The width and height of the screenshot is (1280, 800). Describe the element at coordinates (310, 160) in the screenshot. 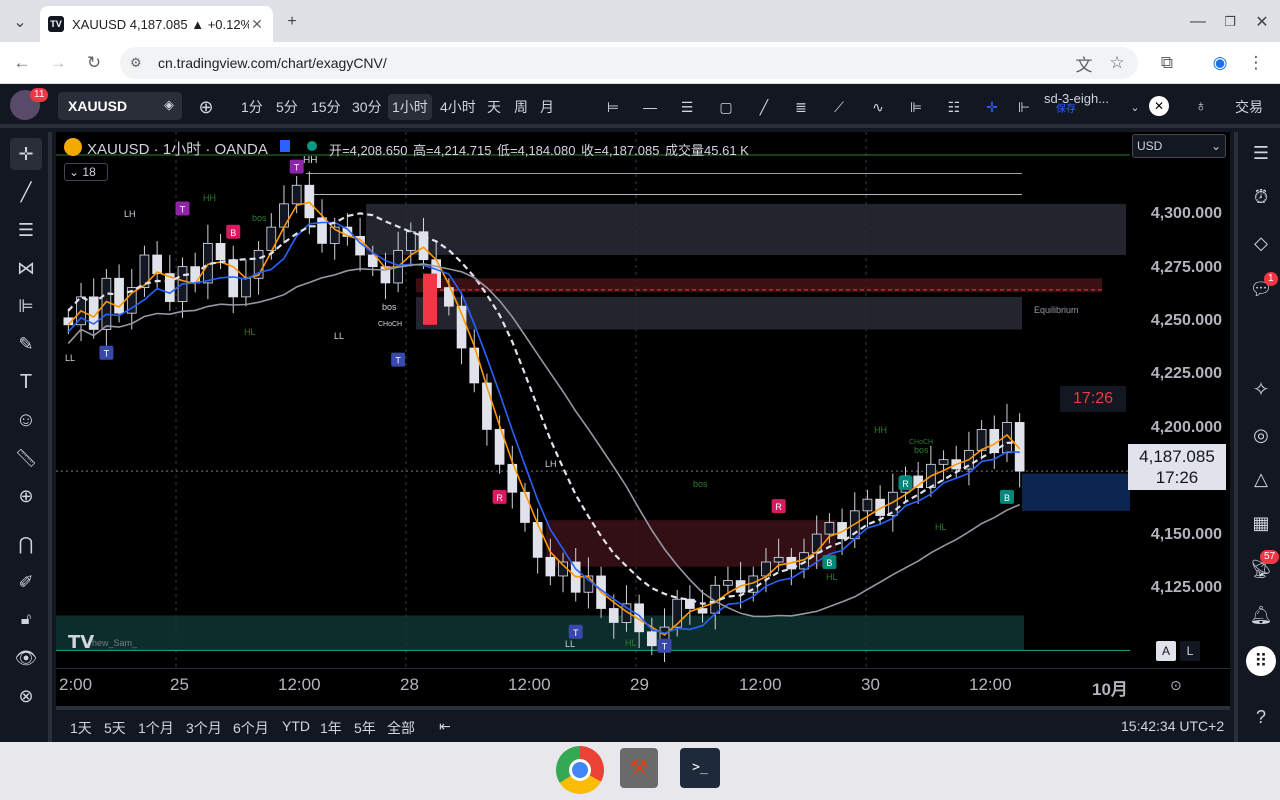

I see `hh-label: HH` at that location.